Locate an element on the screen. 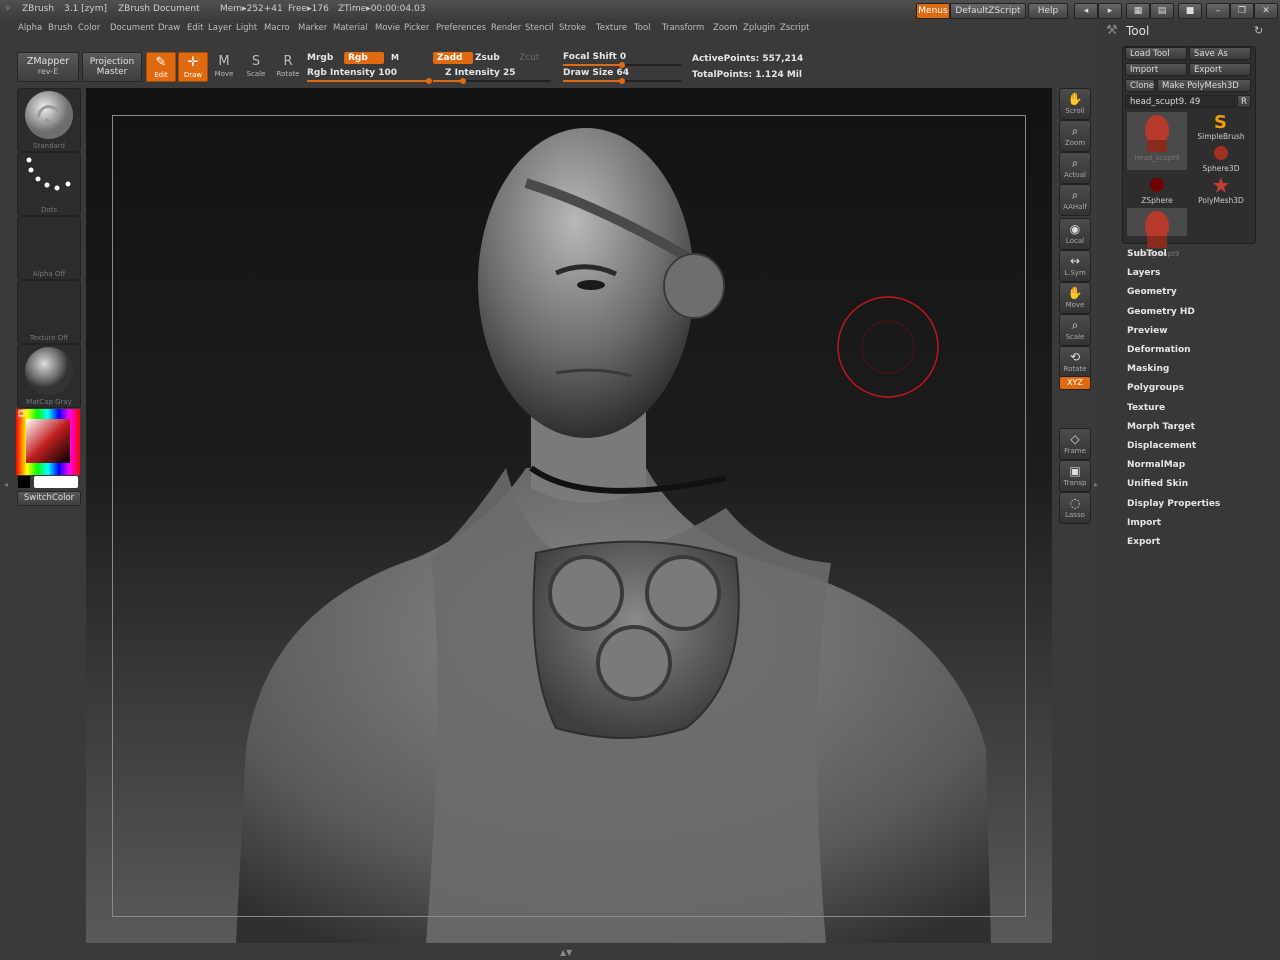 This screenshot has height=960, width=1280. frame-button: ◇ Frame is located at coordinates (1075, 444).